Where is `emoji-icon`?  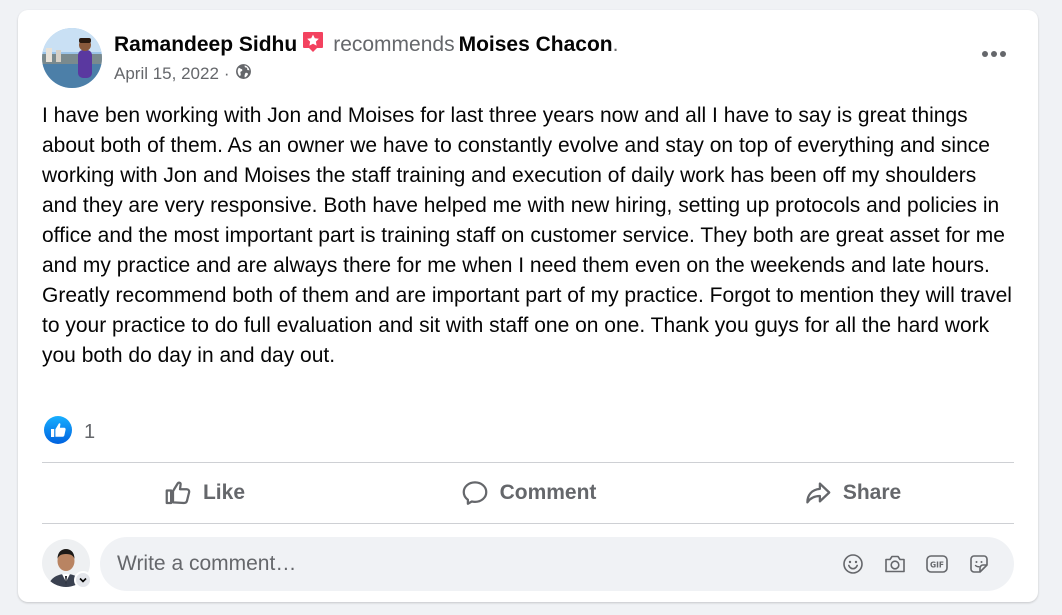 emoji-icon is located at coordinates (853, 564).